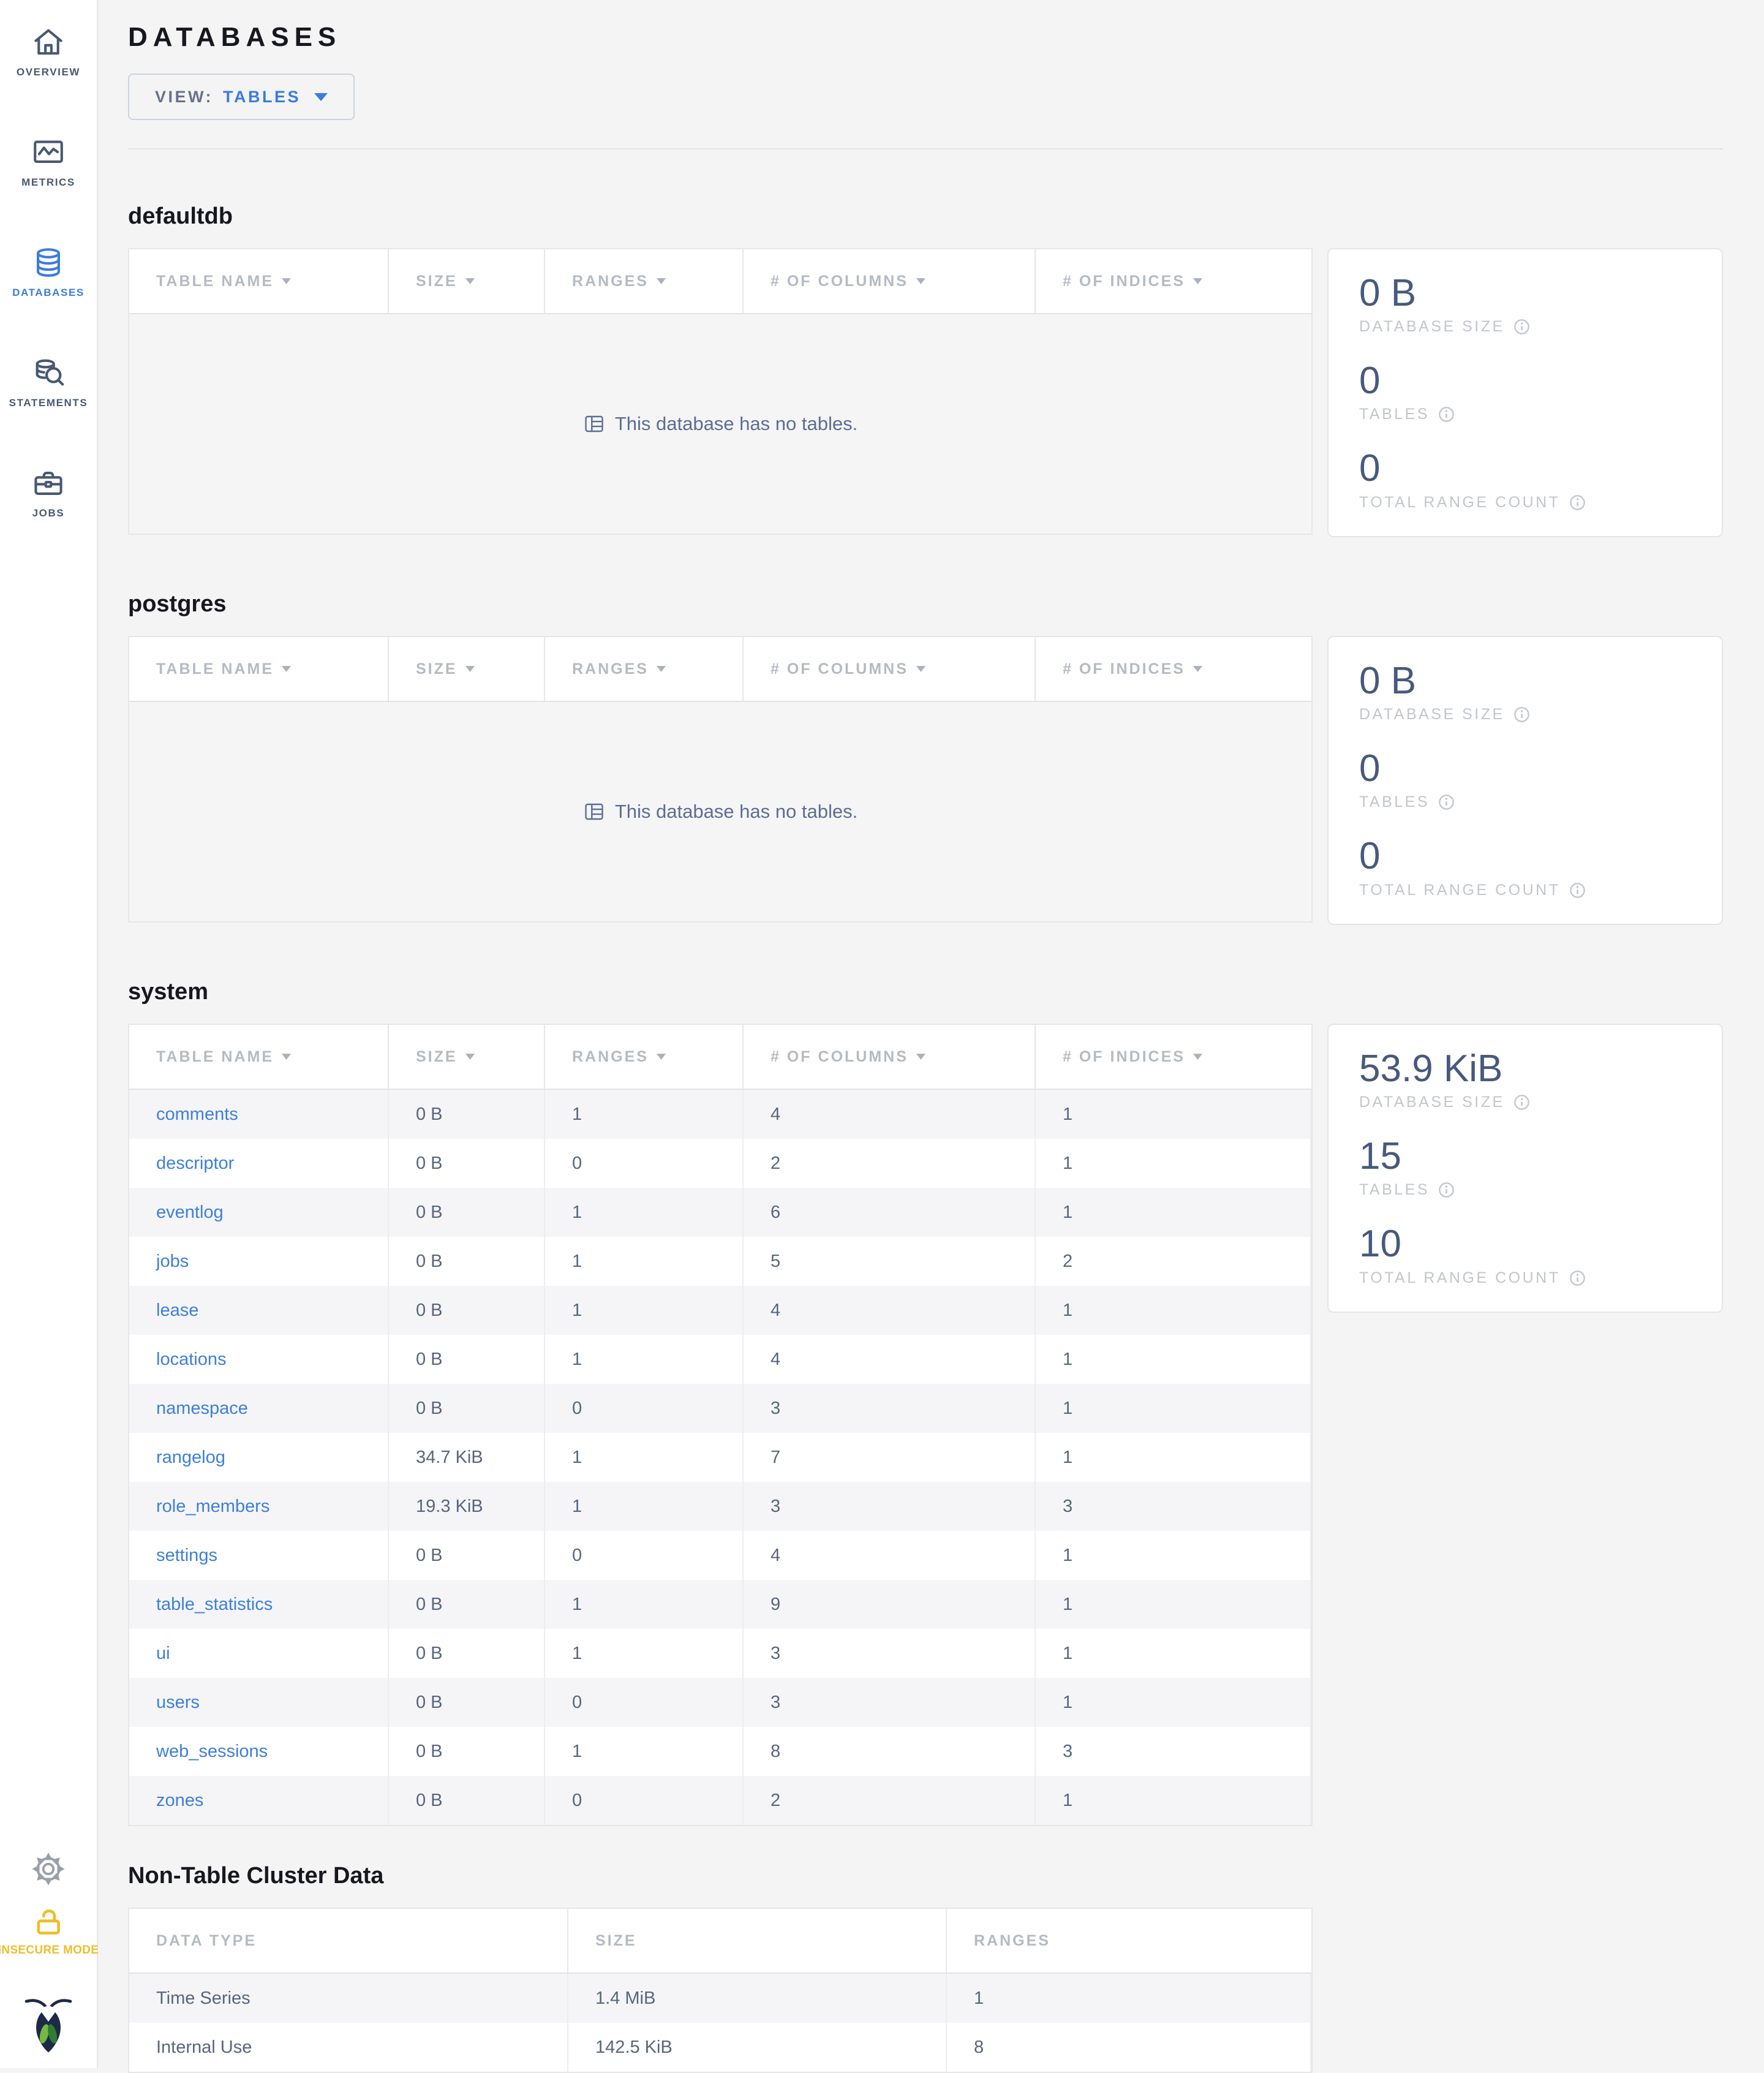 This screenshot has height=2073, width=1764. Describe the element at coordinates (202, 1409) in the screenshot. I see `table-name-link: namespace` at that location.